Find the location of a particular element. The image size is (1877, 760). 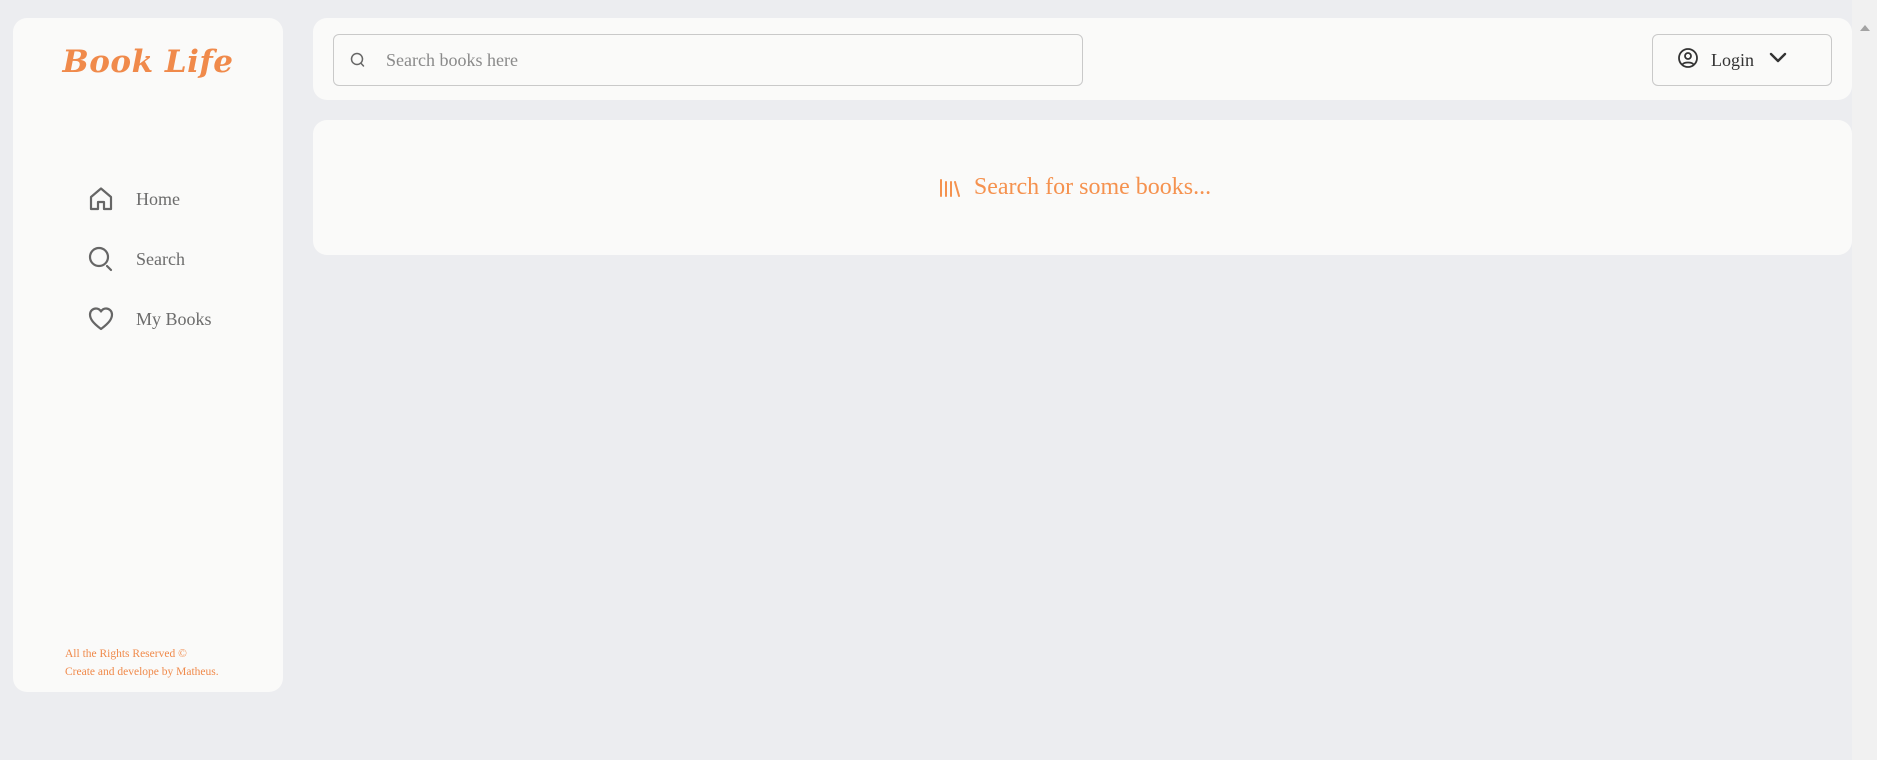

chevron-down-icon is located at coordinates (1778, 60).